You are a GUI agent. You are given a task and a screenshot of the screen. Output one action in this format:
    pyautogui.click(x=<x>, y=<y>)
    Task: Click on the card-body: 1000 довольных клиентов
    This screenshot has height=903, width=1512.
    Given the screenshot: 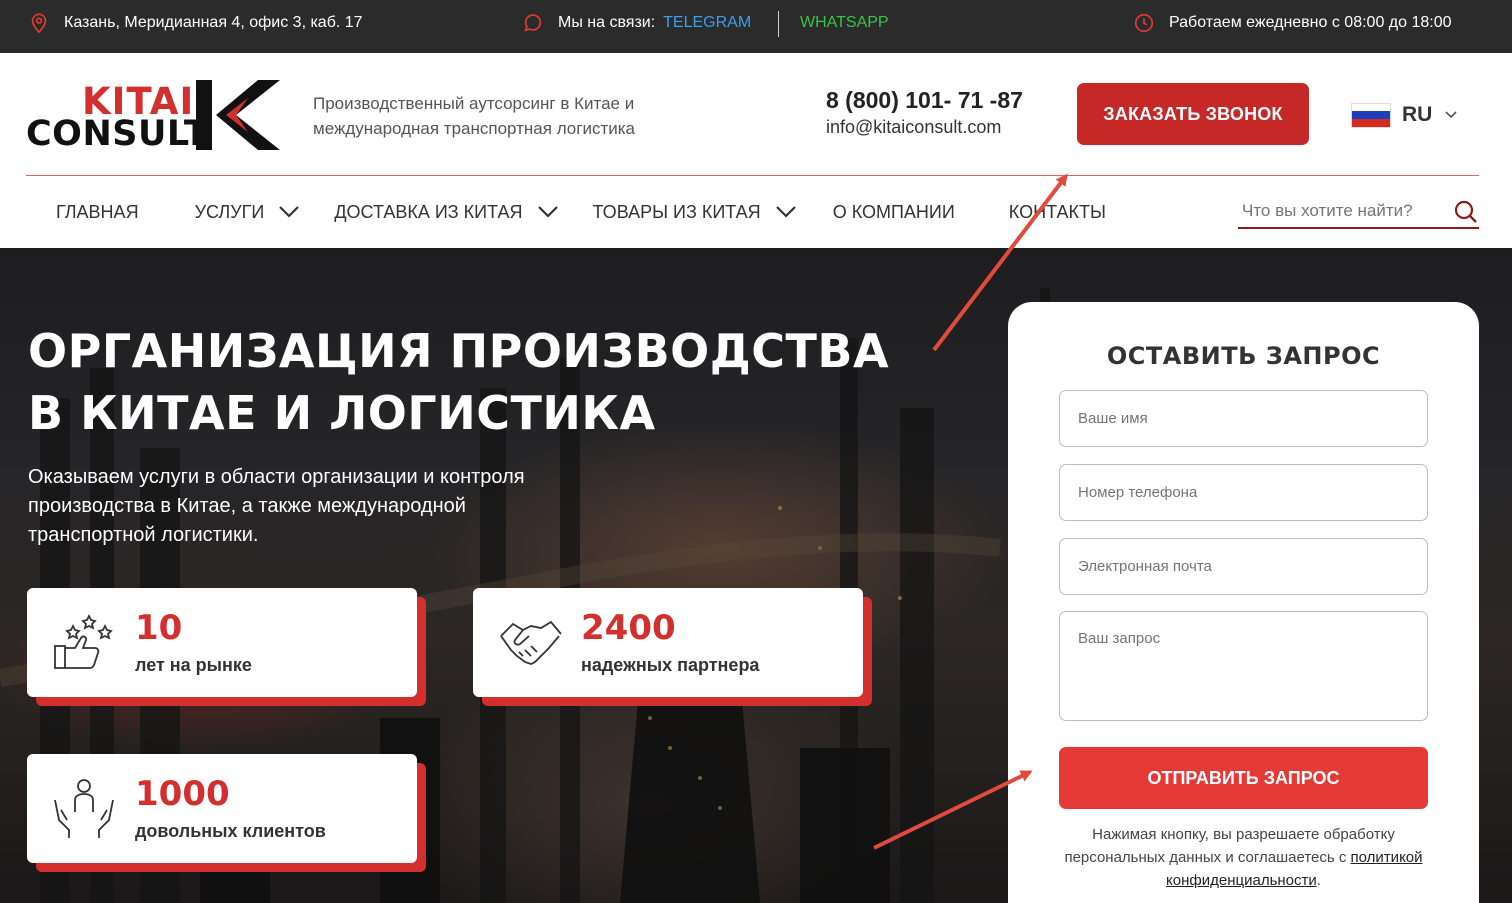 What is the action you would take?
    pyautogui.click(x=222, y=808)
    